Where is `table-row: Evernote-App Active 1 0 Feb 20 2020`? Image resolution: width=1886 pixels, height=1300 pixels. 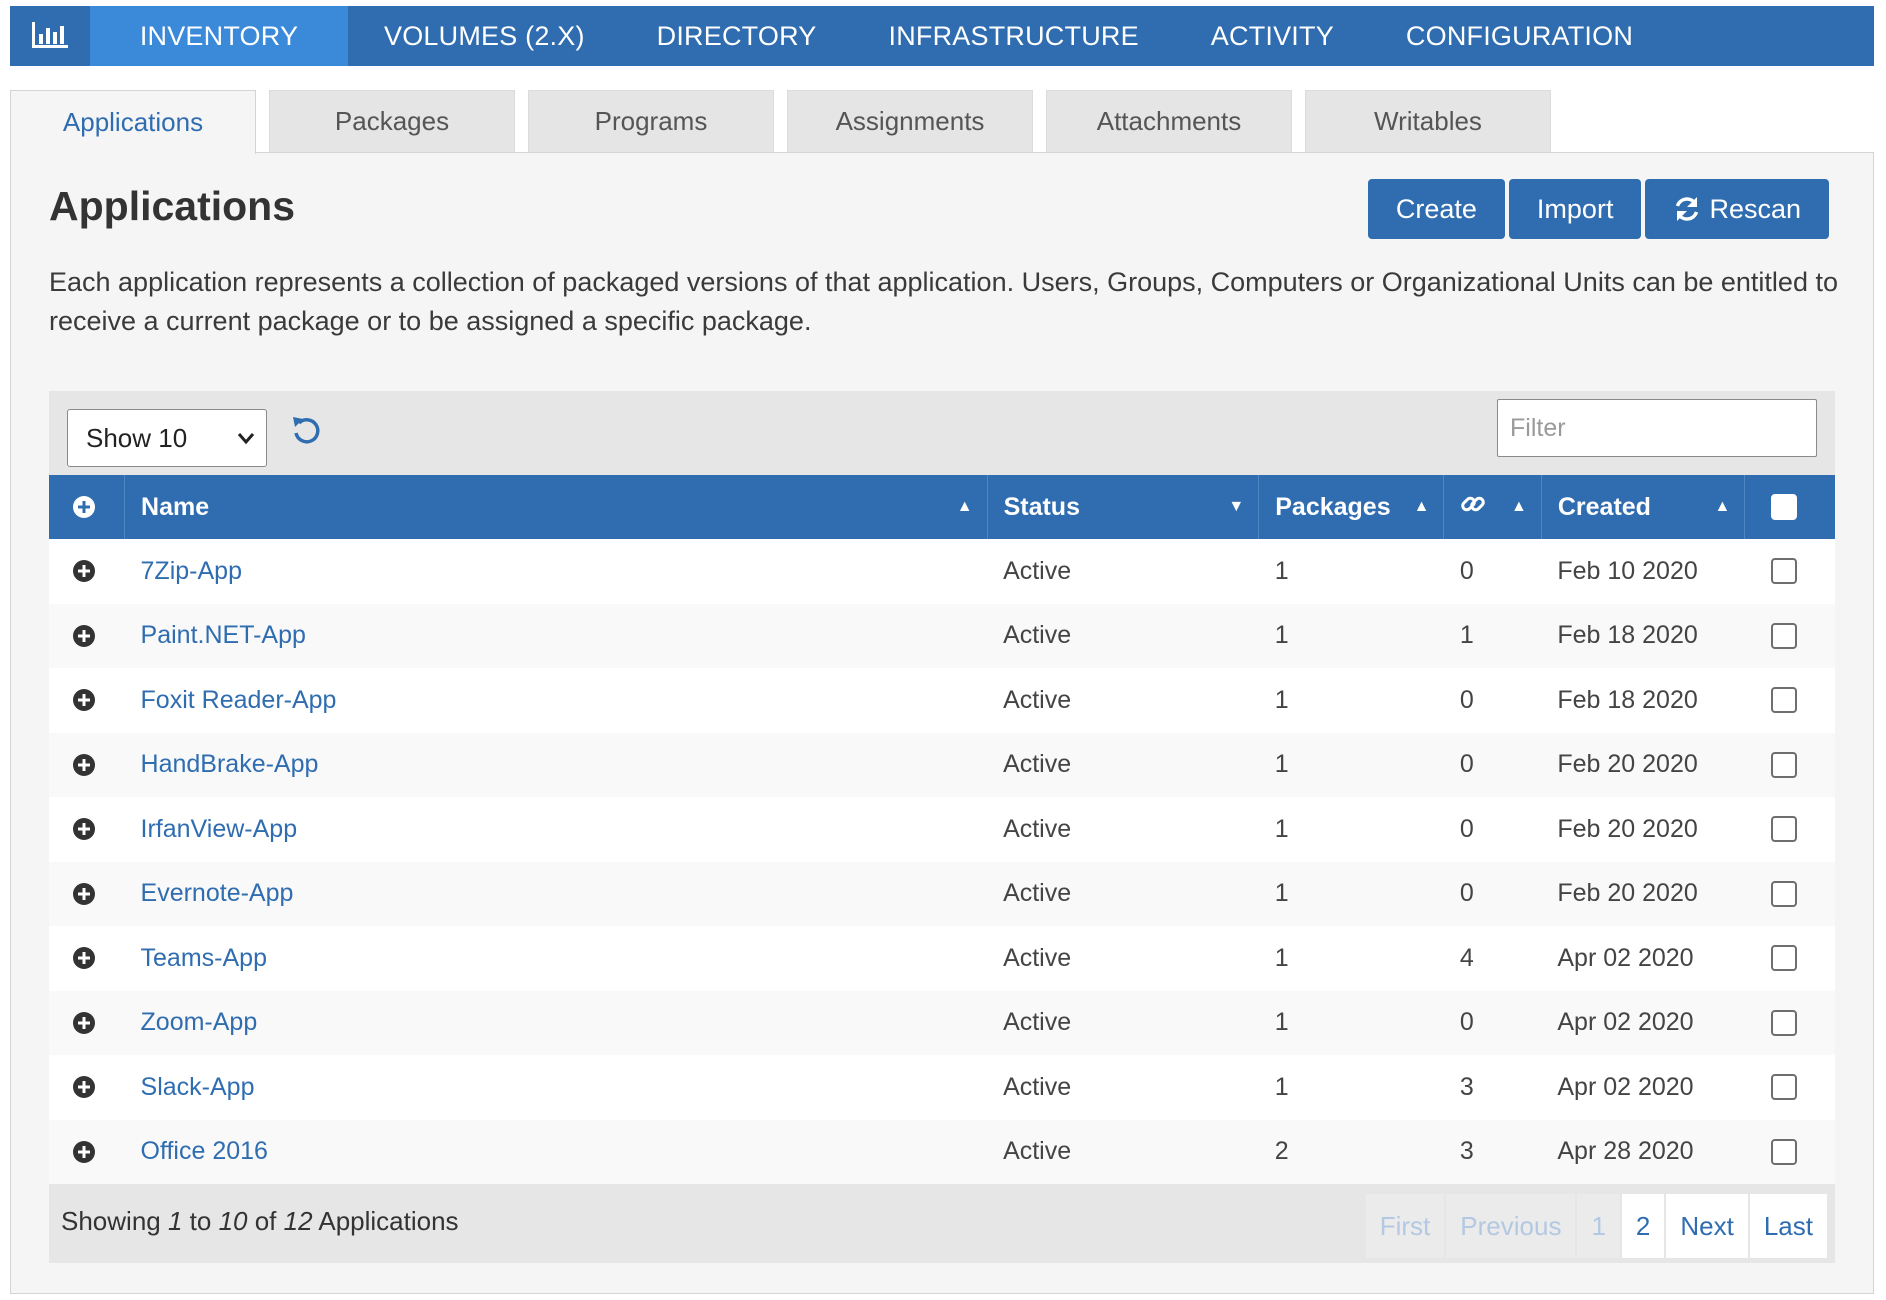
table-row: Evernote-App Active 1 0 Feb 20 2020 is located at coordinates (942, 894).